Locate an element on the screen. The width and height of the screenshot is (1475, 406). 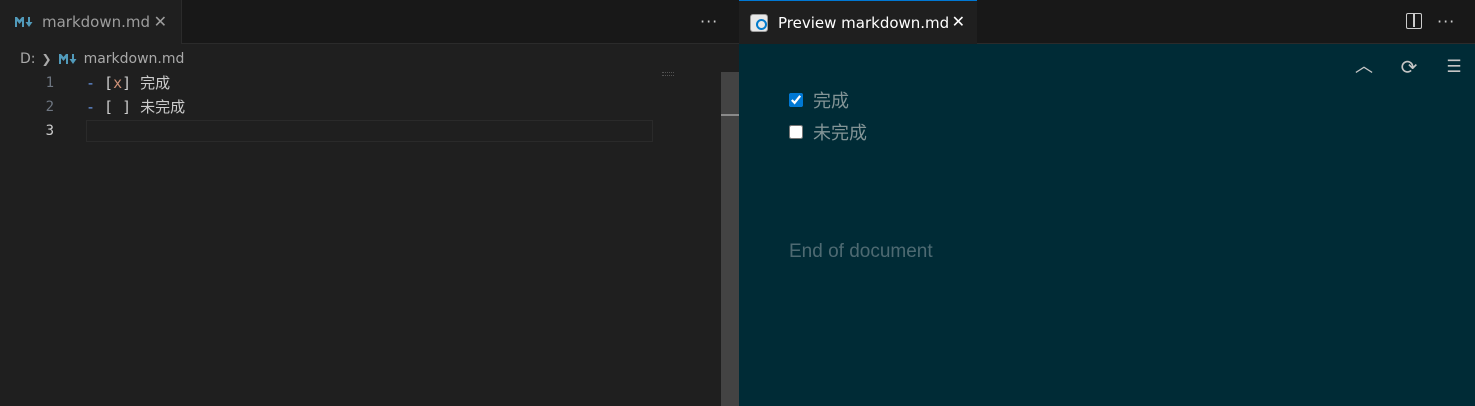
breadcrumb: D: ❯ markdown.md is located at coordinates (102, 59).